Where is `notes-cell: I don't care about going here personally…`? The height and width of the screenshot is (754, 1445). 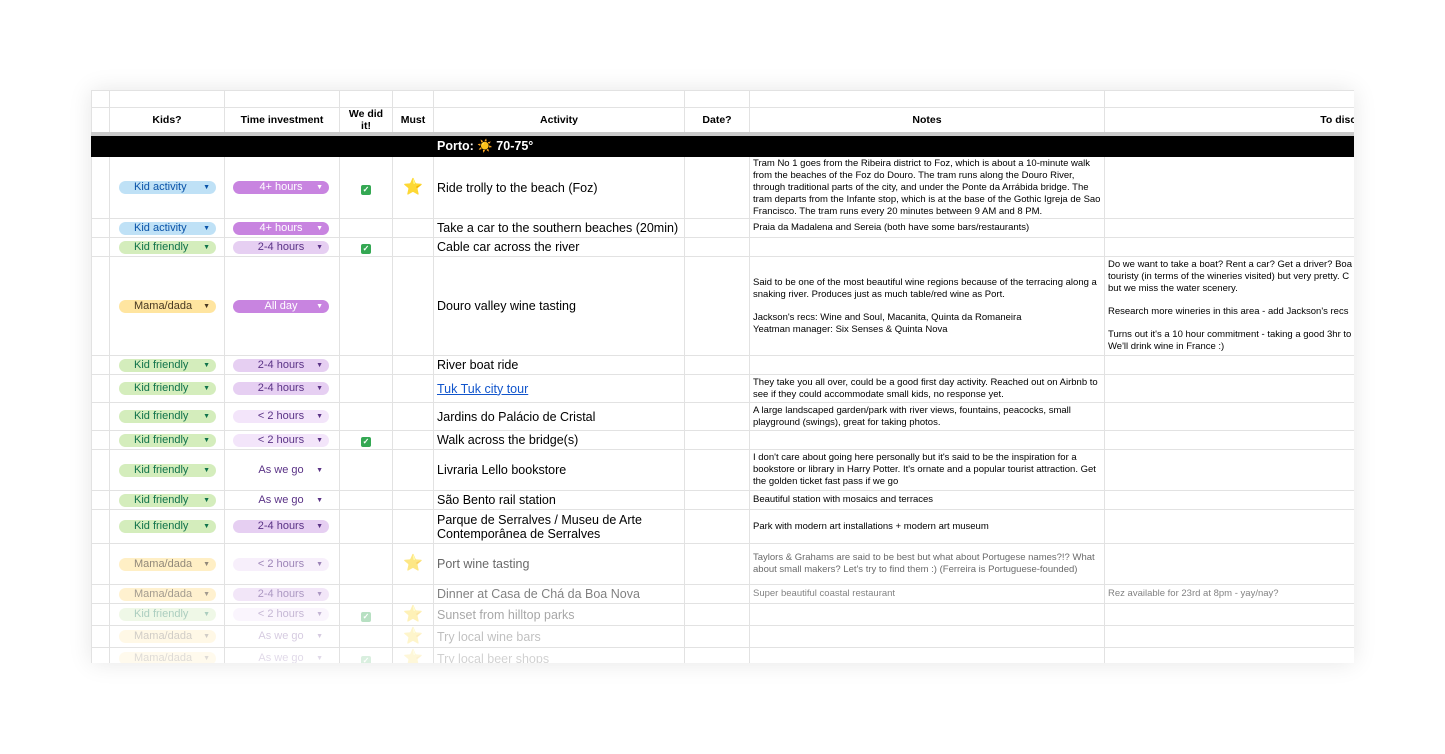 notes-cell: I don't care about going here personally… is located at coordinates (927, 470).